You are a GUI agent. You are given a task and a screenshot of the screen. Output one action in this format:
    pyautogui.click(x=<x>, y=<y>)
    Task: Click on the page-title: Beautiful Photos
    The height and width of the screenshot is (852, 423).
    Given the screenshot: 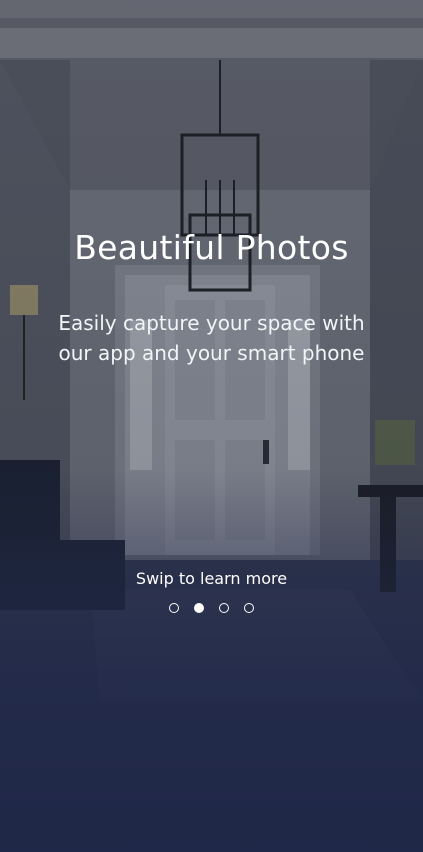 What is the action you would take?
    pyautogui.click(x=211, y=247)
    